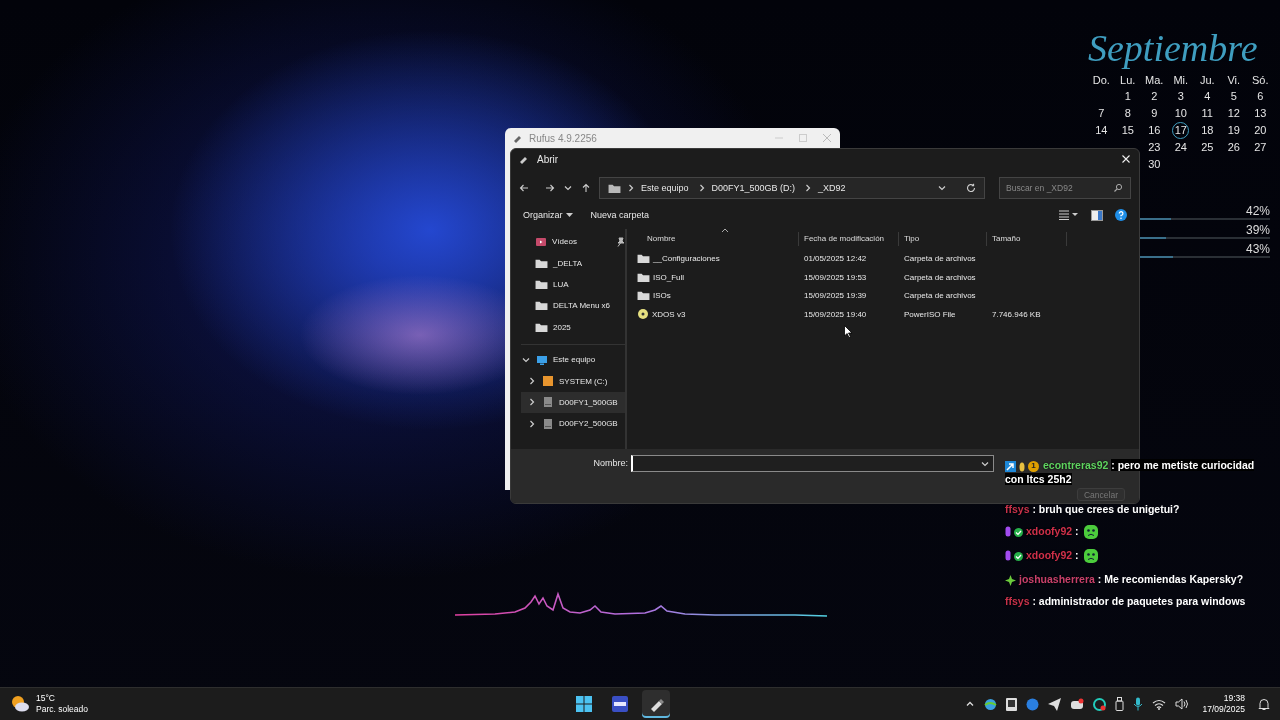 The width and height of the screenshot is (1280, 720). Describe the element at coordinates (940, 277) in the screenshot. I see `file-type: Carpeta de archivos` at that location.